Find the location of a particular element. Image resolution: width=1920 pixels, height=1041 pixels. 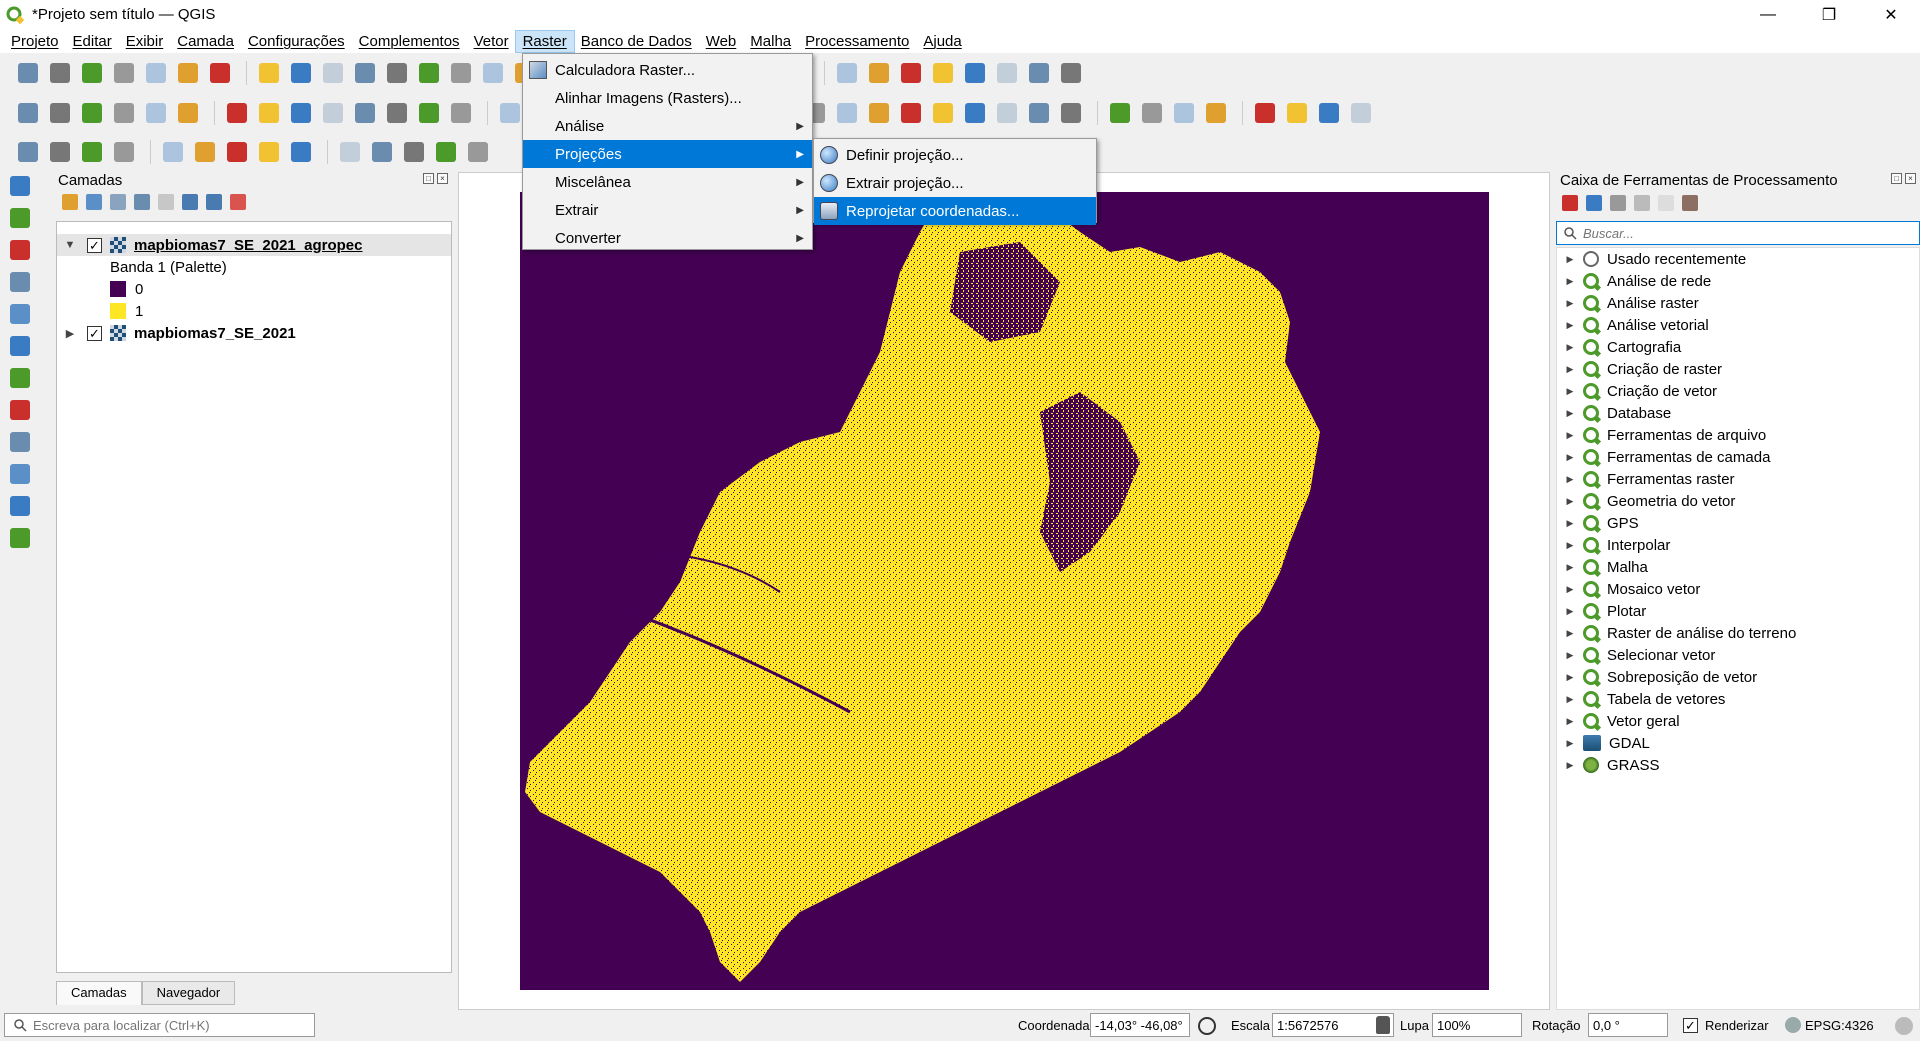

algorithm-group-cartografia: ▶ Cartografia is located at coordinates (1738, 347).